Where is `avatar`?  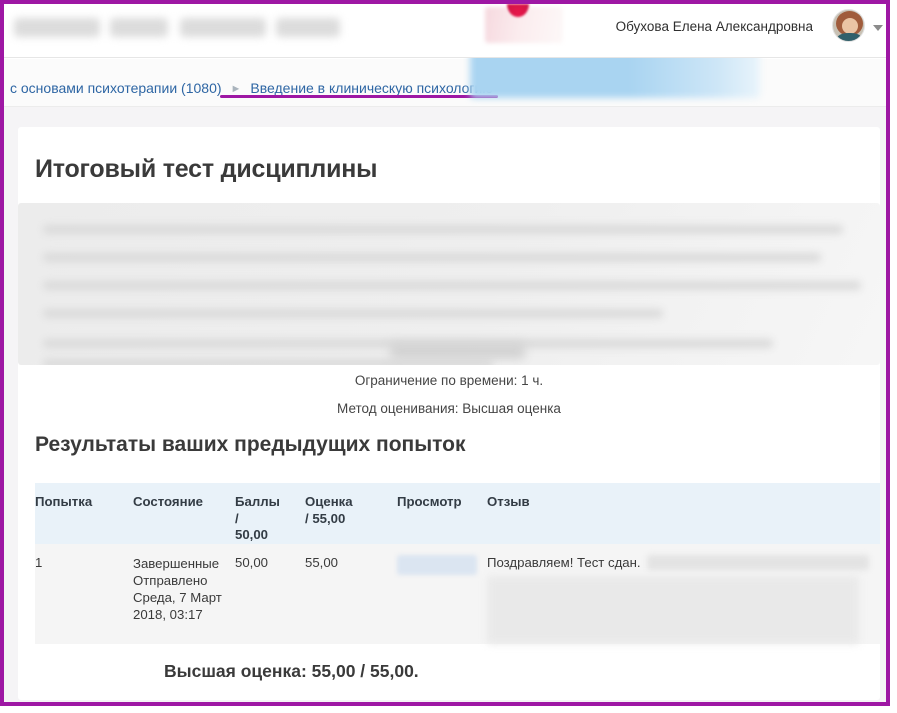
avatar is located at coordinates (848, 25).